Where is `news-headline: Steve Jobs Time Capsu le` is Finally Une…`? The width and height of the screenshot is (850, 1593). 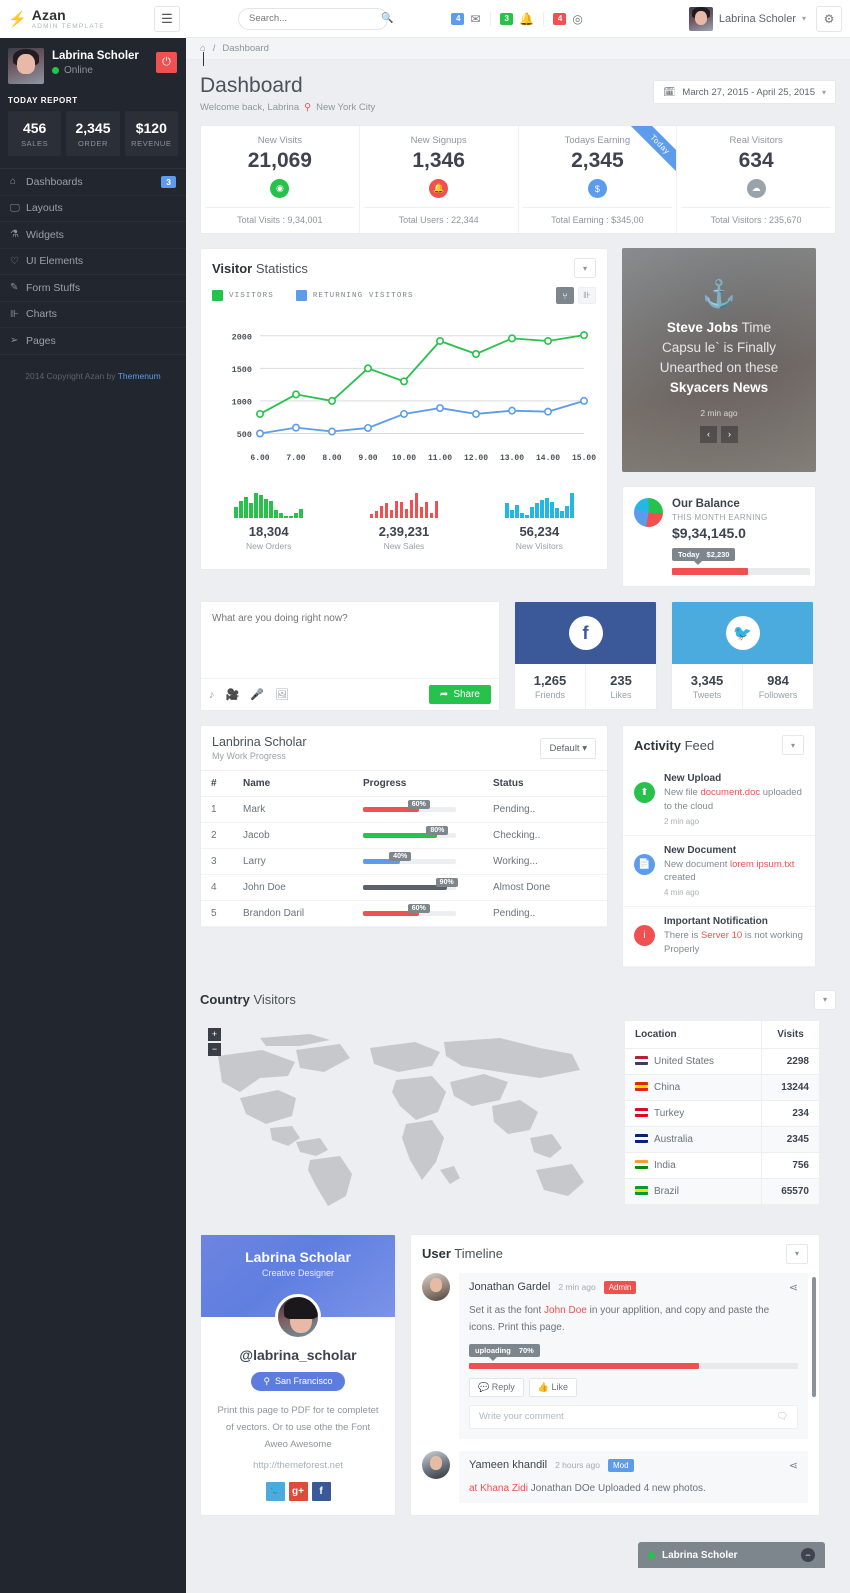
news-headline: Steve Jobs Time Capsu le` is Finally Une… is located at coordinates (719, 358).